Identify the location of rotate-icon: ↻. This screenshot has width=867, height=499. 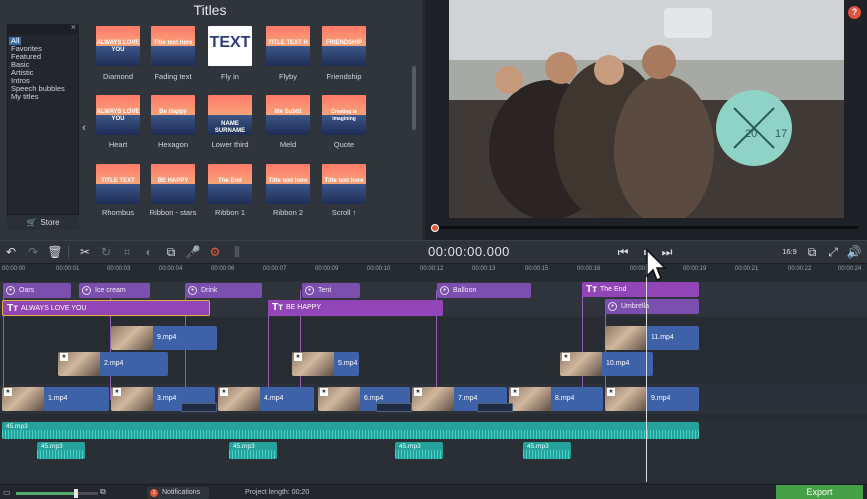
(106, 252).